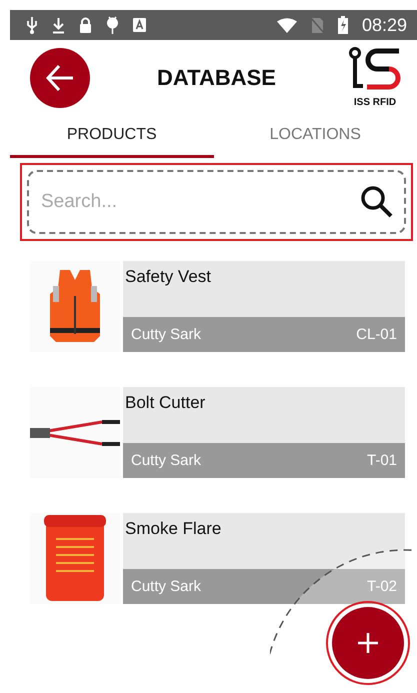 Image resolution: width=417 pixels, height=693 pixels. I want to click on keyboard-icon, so click(139, 25).